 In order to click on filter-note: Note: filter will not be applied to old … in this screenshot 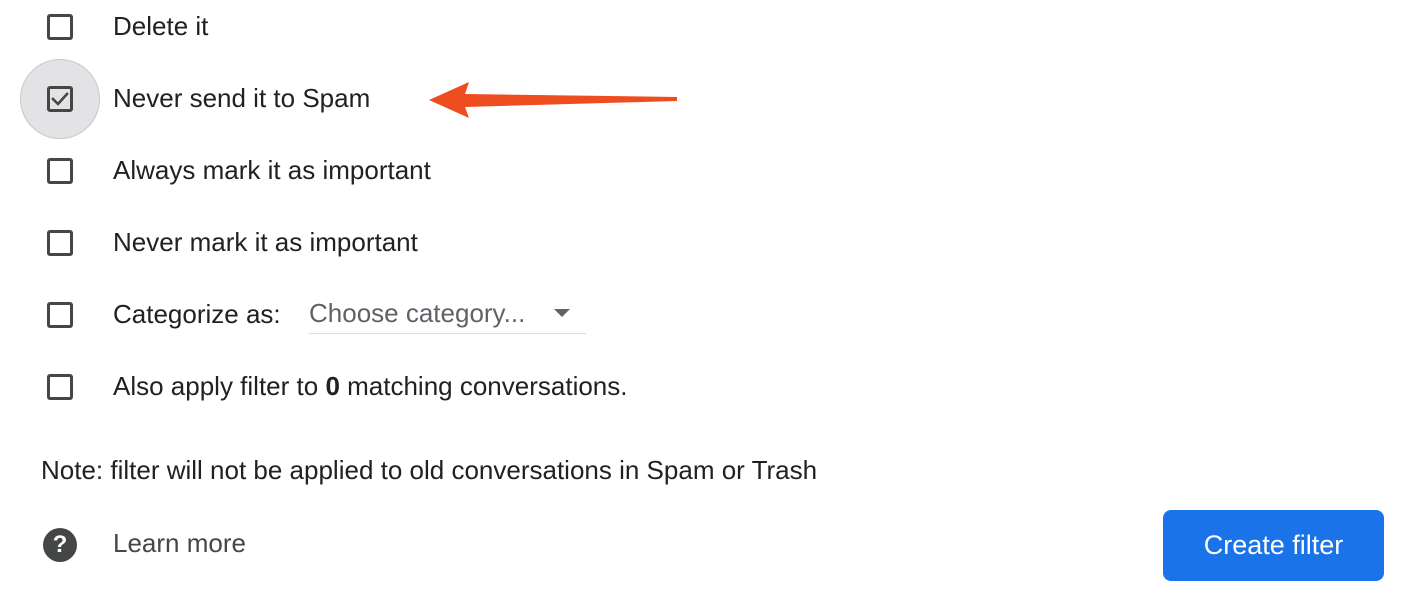, I will do `click(429, 470)`.